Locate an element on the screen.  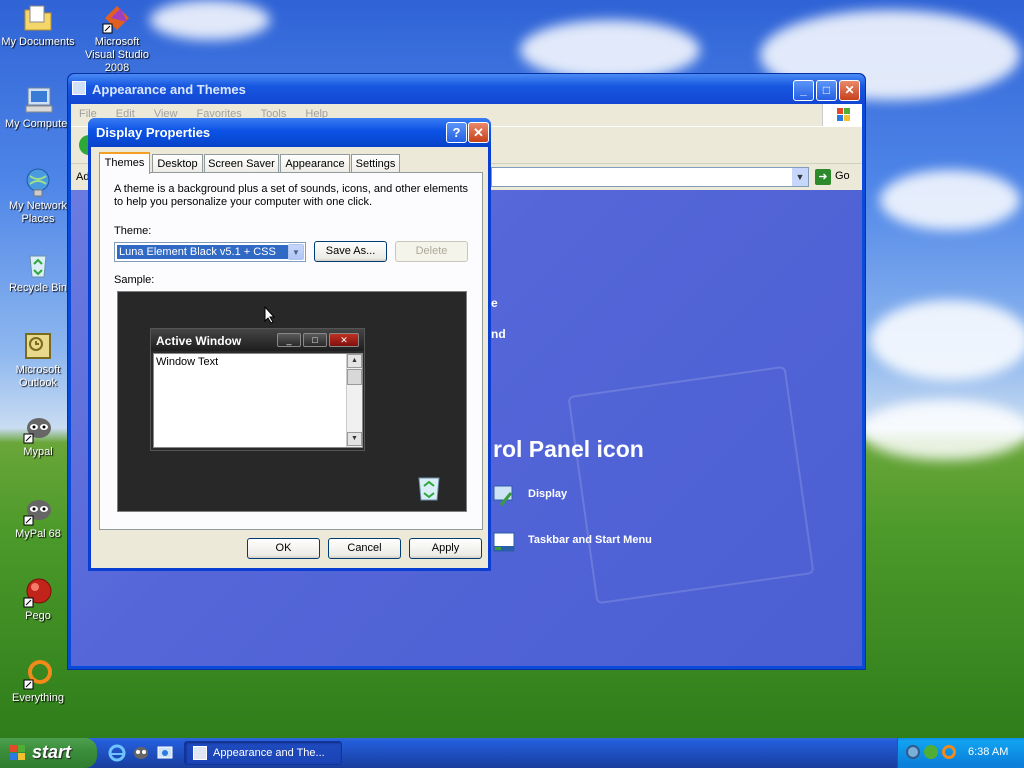
red-ball-icon is located at coordinates (38, 592).